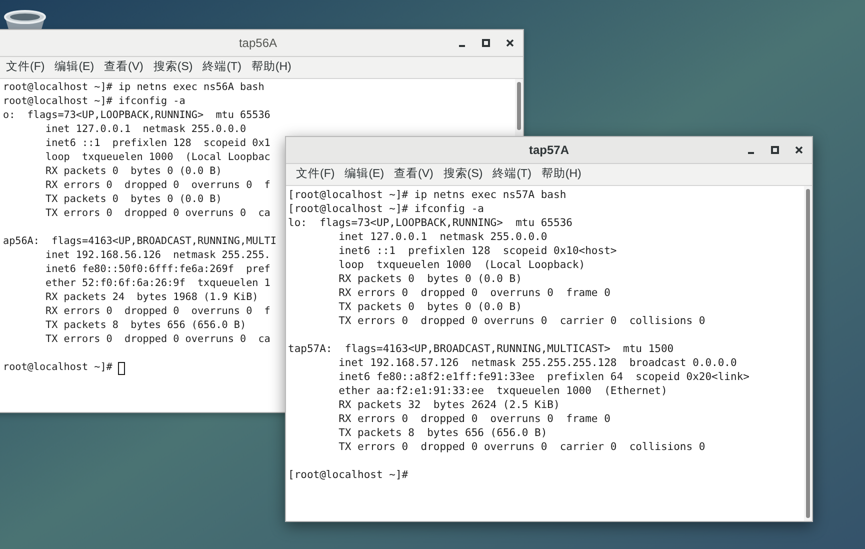 This screenshot has width=865, height=549. Describe the element at coordinates (58, 368) in the screenshot. I see `terminal-line: root@localhost ~]#` at that location.